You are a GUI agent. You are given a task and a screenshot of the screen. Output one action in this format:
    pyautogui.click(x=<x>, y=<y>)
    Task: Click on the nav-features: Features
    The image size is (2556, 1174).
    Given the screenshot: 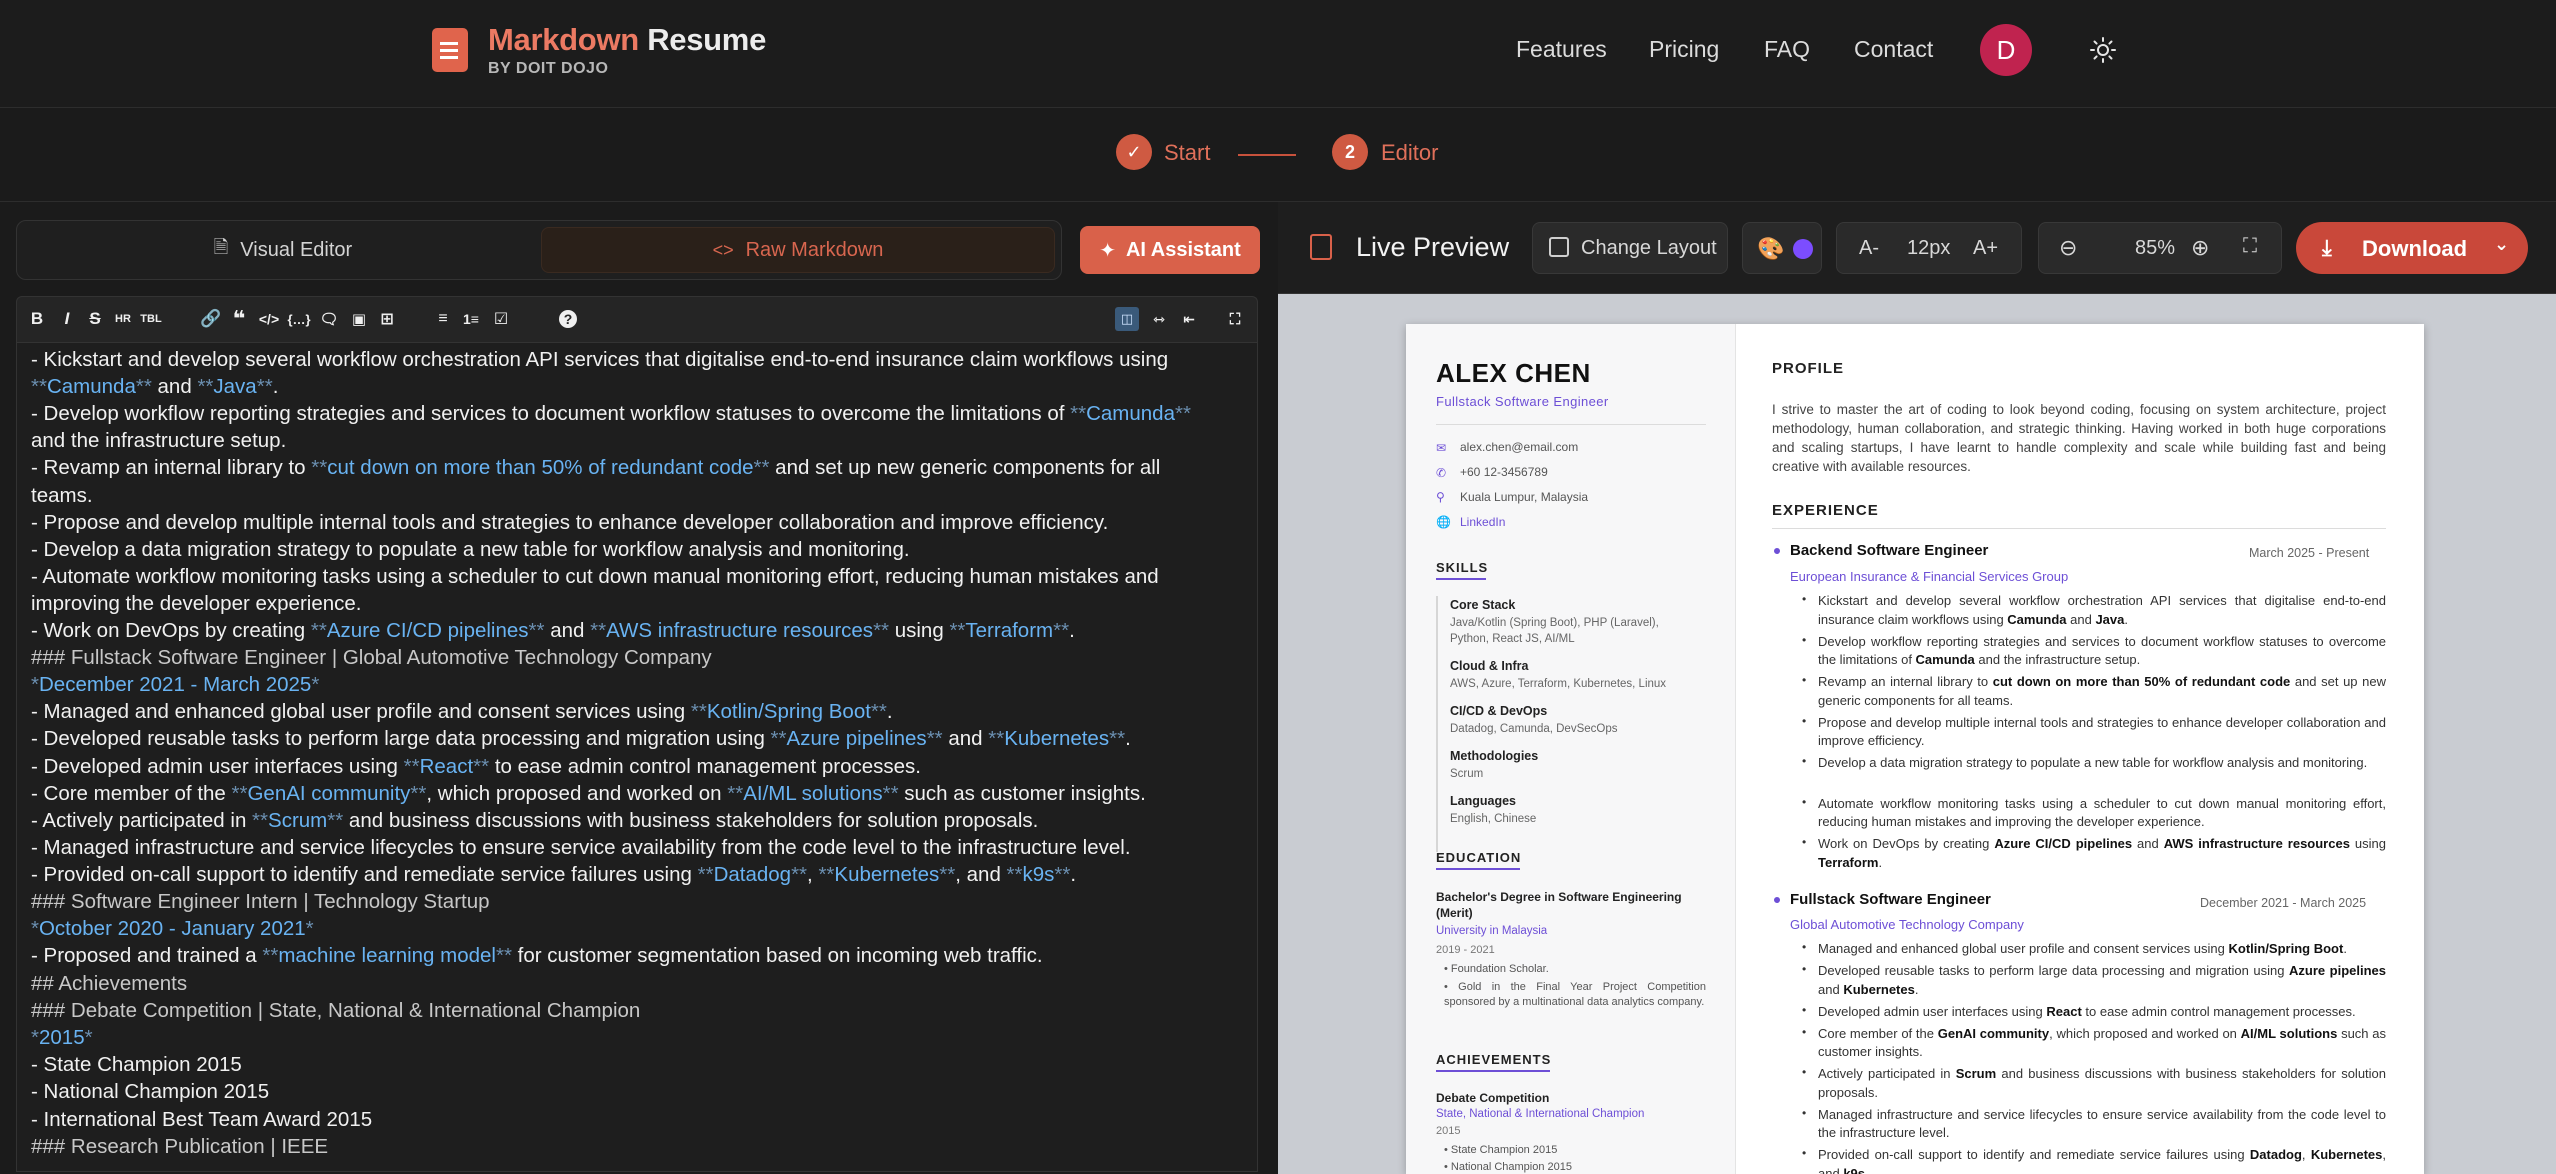 What is the action you would take?
    pyautogui.click(x=1561, y=49)
    